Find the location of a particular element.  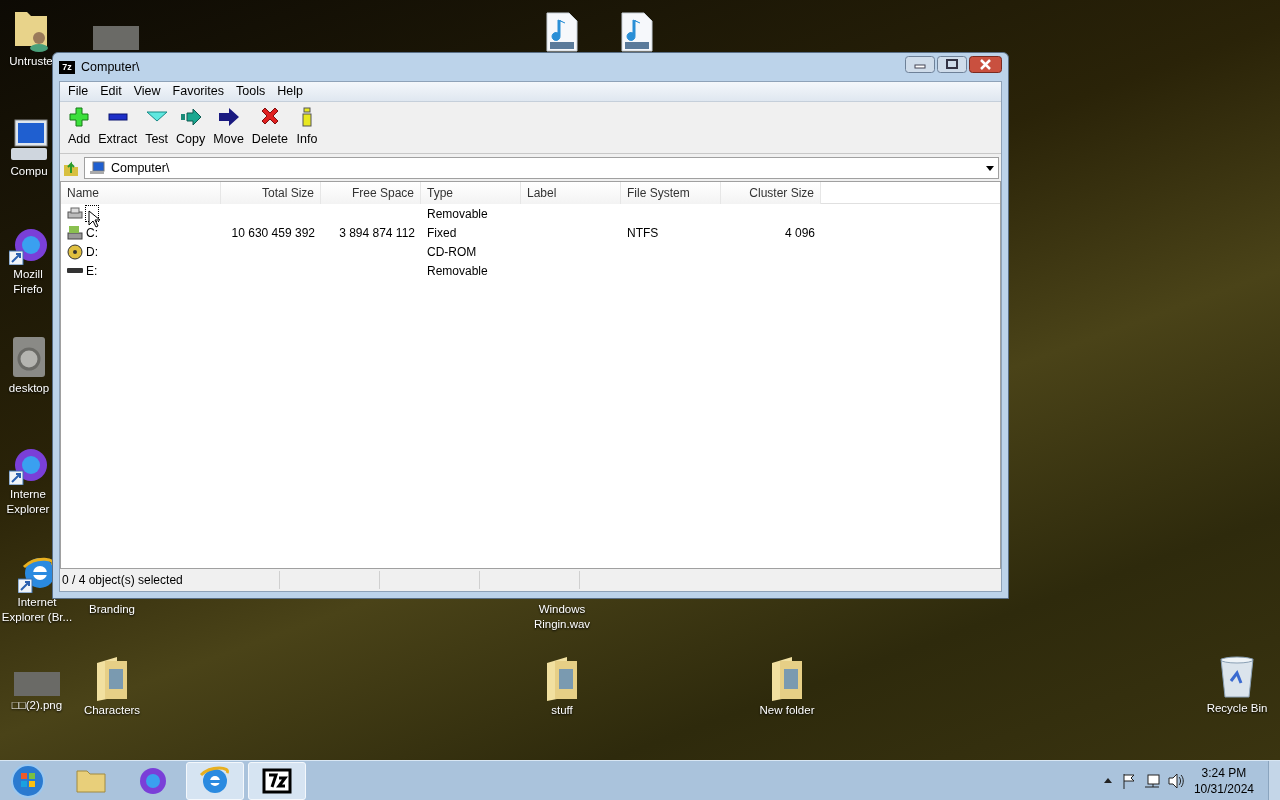

menu-item: File is located at coordinates (78, 91).